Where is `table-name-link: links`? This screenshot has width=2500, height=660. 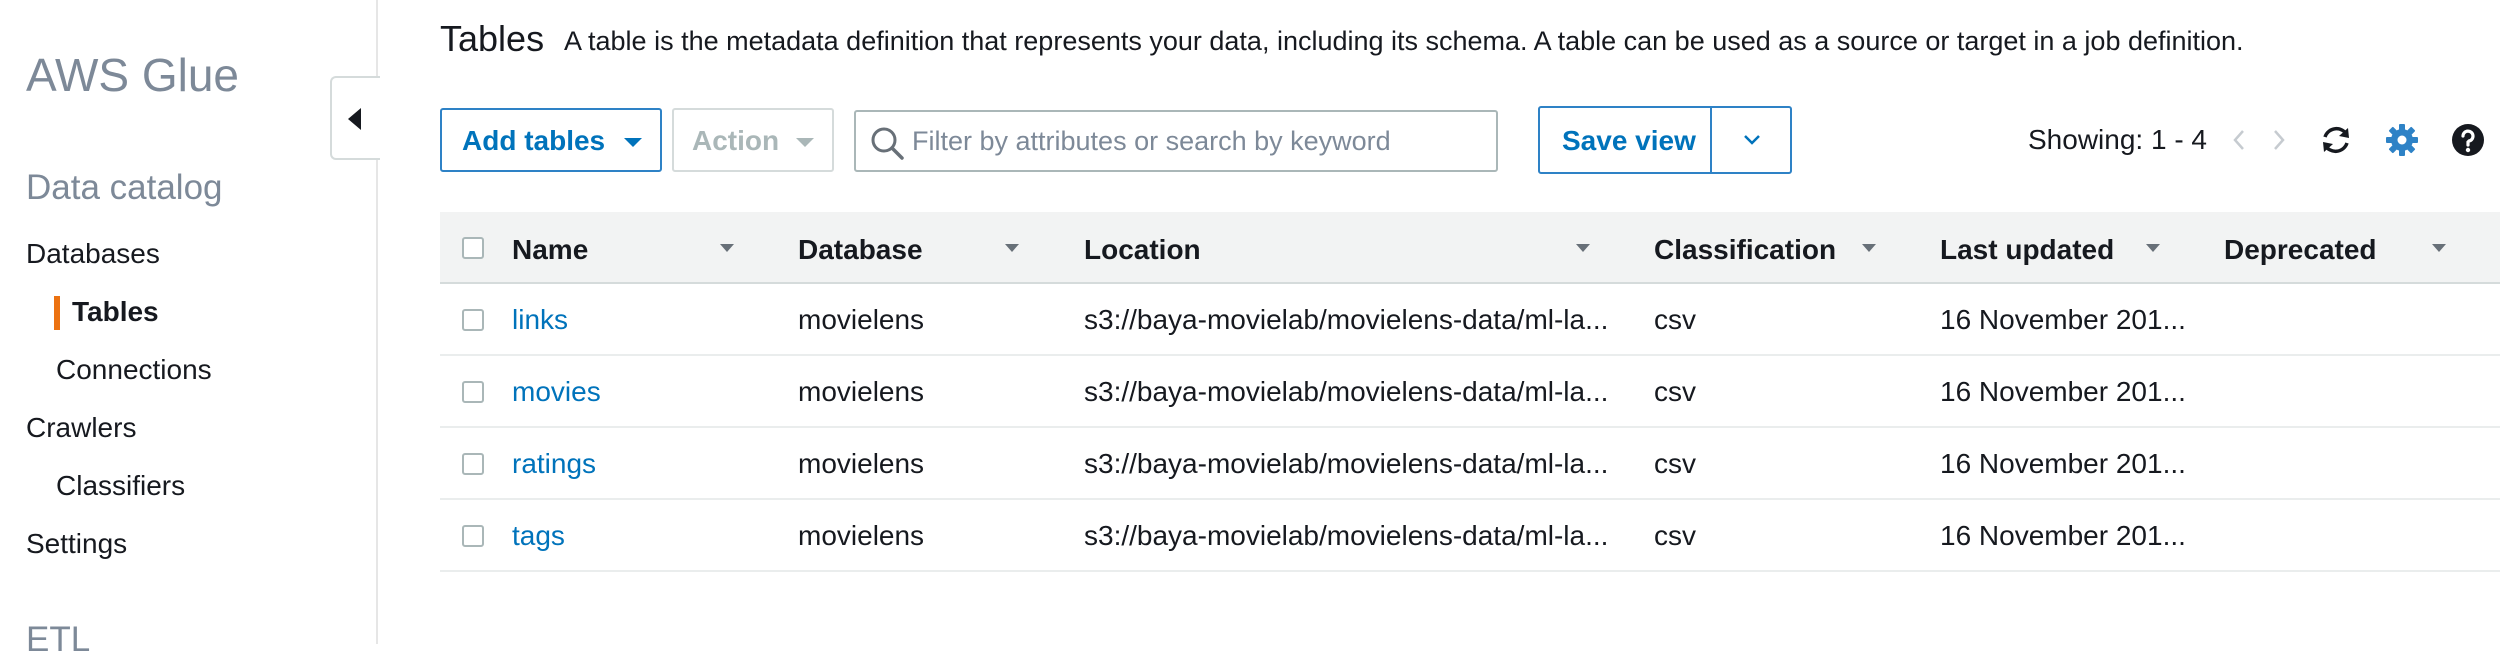
table-name-link: links is located at coordinates (540, 320).